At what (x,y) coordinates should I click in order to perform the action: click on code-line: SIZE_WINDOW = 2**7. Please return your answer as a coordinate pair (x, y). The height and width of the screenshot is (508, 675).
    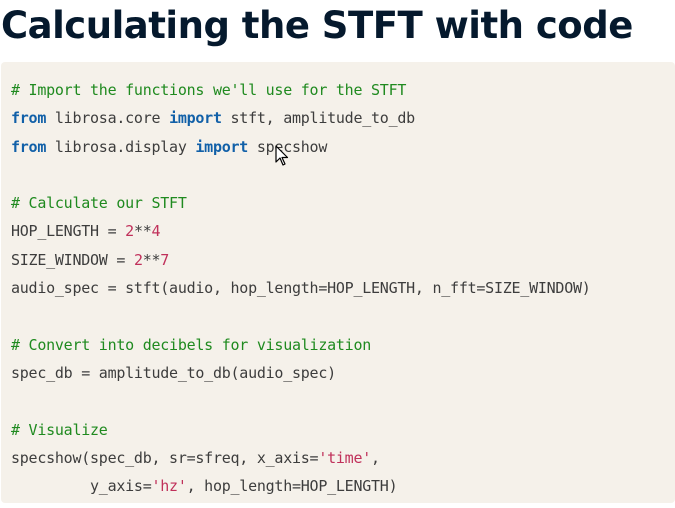
    Looking at the image, I should click on (343, 260).